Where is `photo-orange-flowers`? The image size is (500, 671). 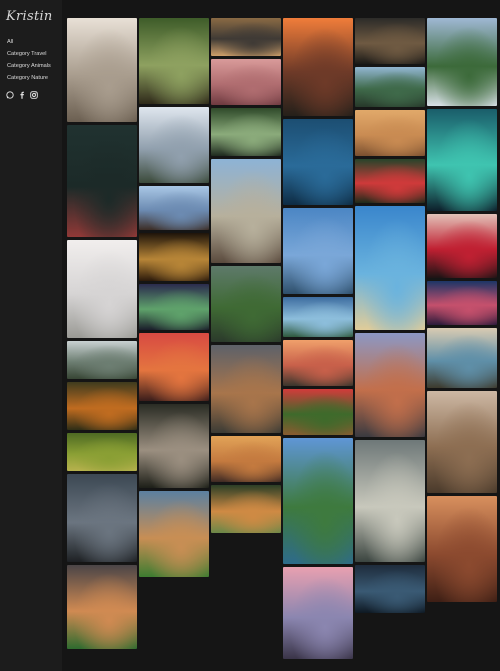 photo-orange-flowers is located at coordinates (102, 406).